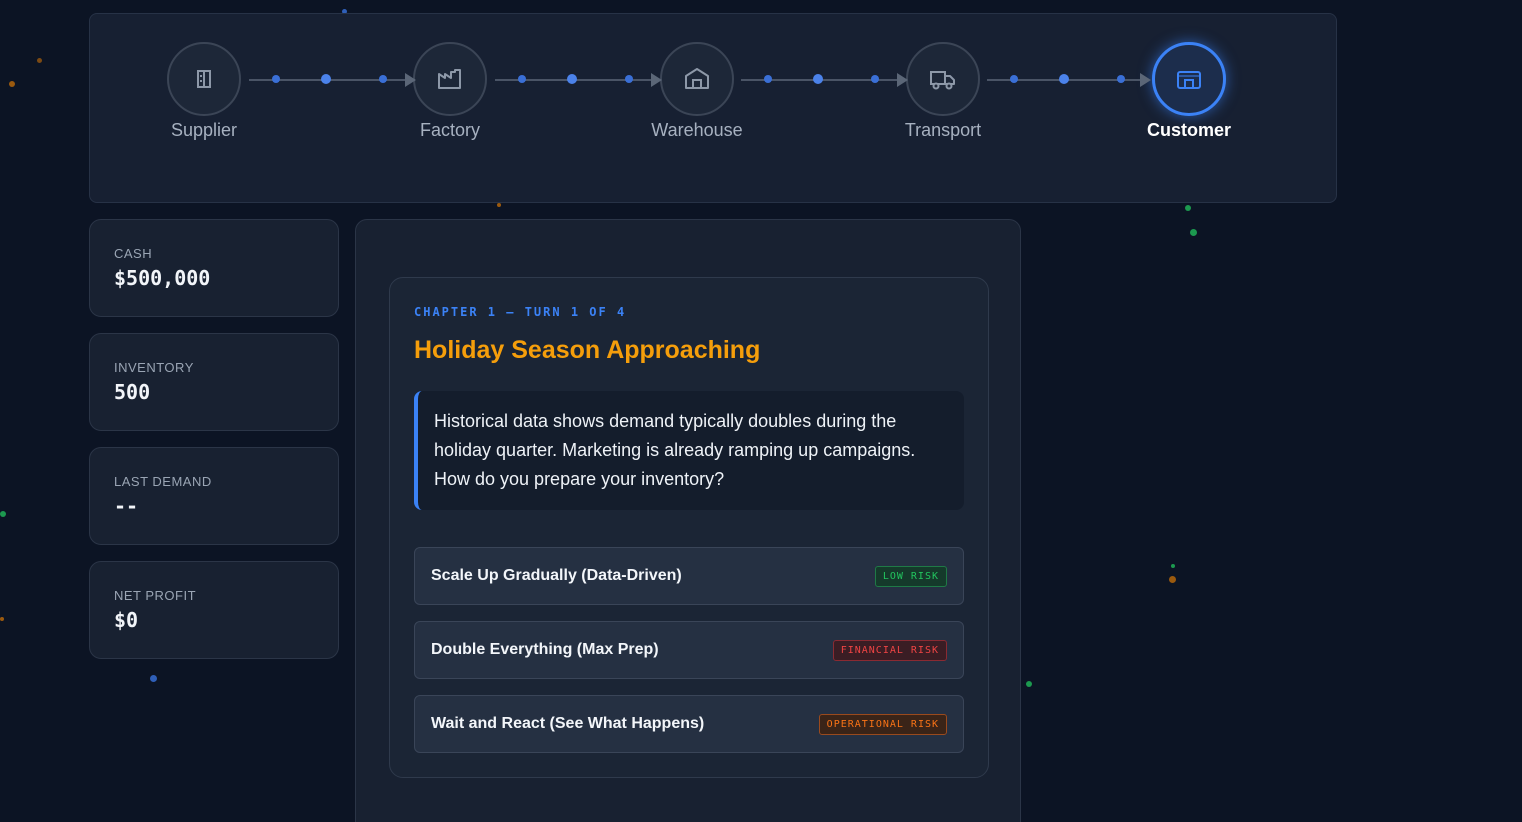 The image size is (1522, 822). What do you see at coordinates (1189, 91) in the screenshot?
I see `pipeline-node-customer: Customer` at bounding box center [1189, 91].